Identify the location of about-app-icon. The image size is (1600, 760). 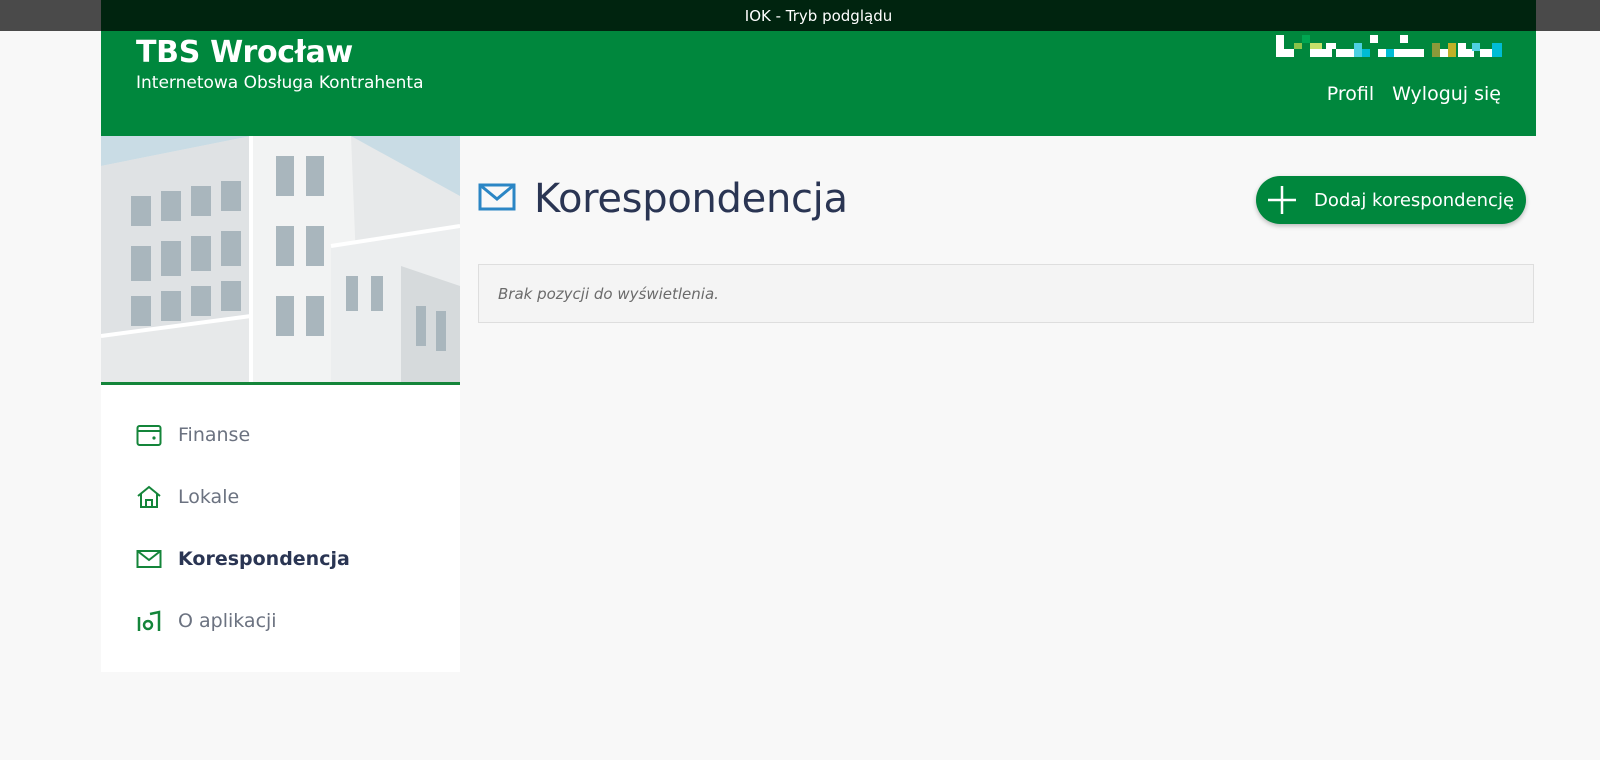
(150, 621).